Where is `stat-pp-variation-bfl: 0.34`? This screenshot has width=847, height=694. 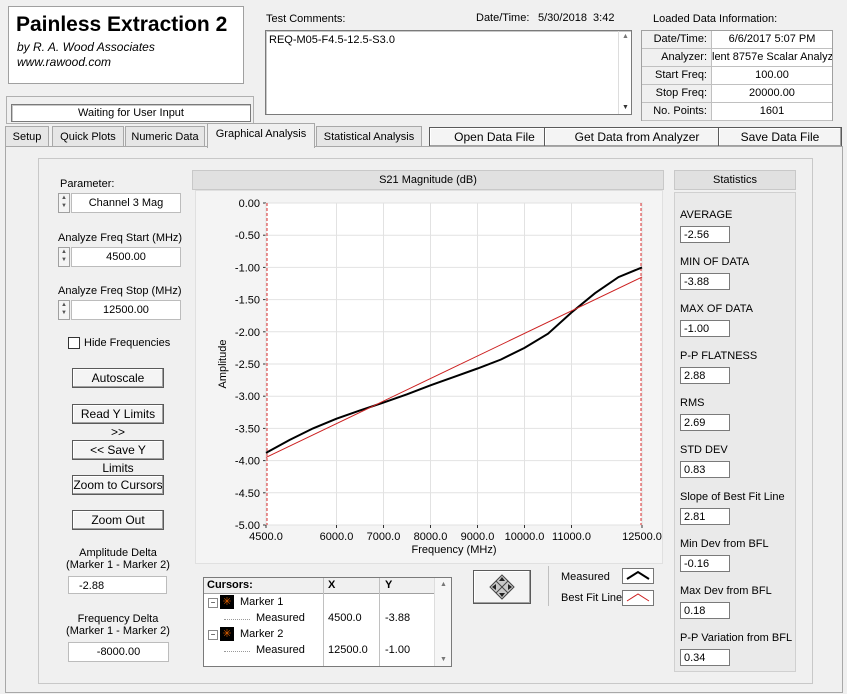
stat-pp-variation-bfl: 0.34 is located at coordinates (705, 657).